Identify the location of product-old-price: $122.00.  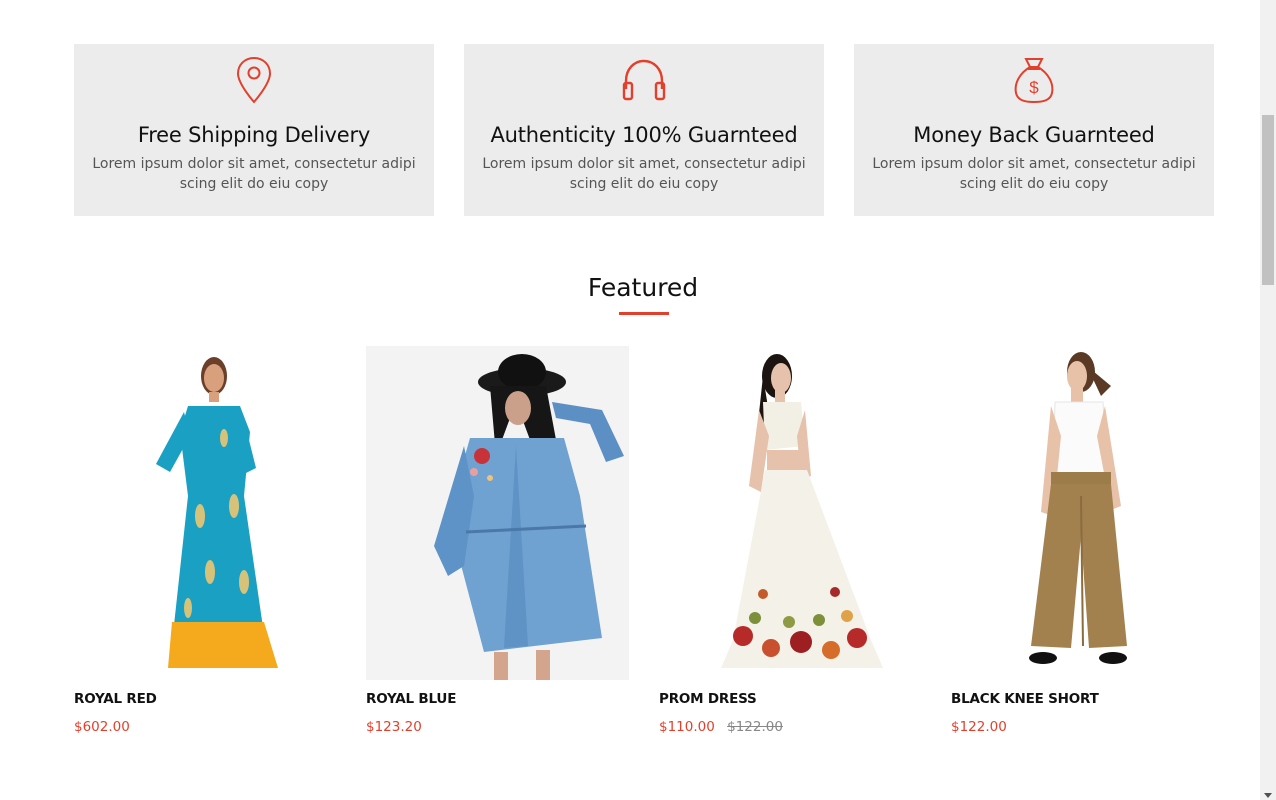
(755, 727).